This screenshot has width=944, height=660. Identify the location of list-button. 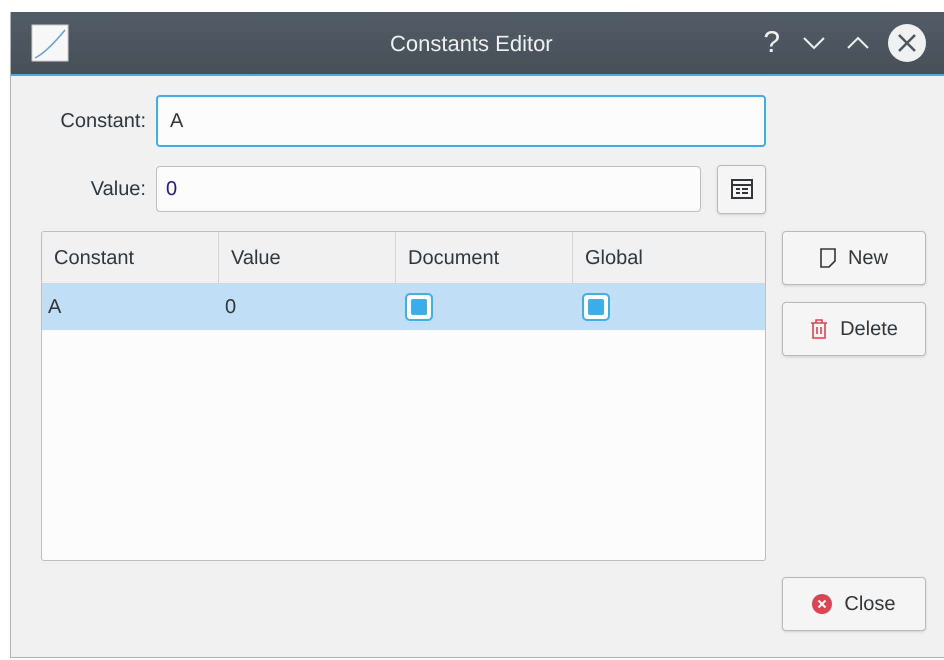
(741, 189).